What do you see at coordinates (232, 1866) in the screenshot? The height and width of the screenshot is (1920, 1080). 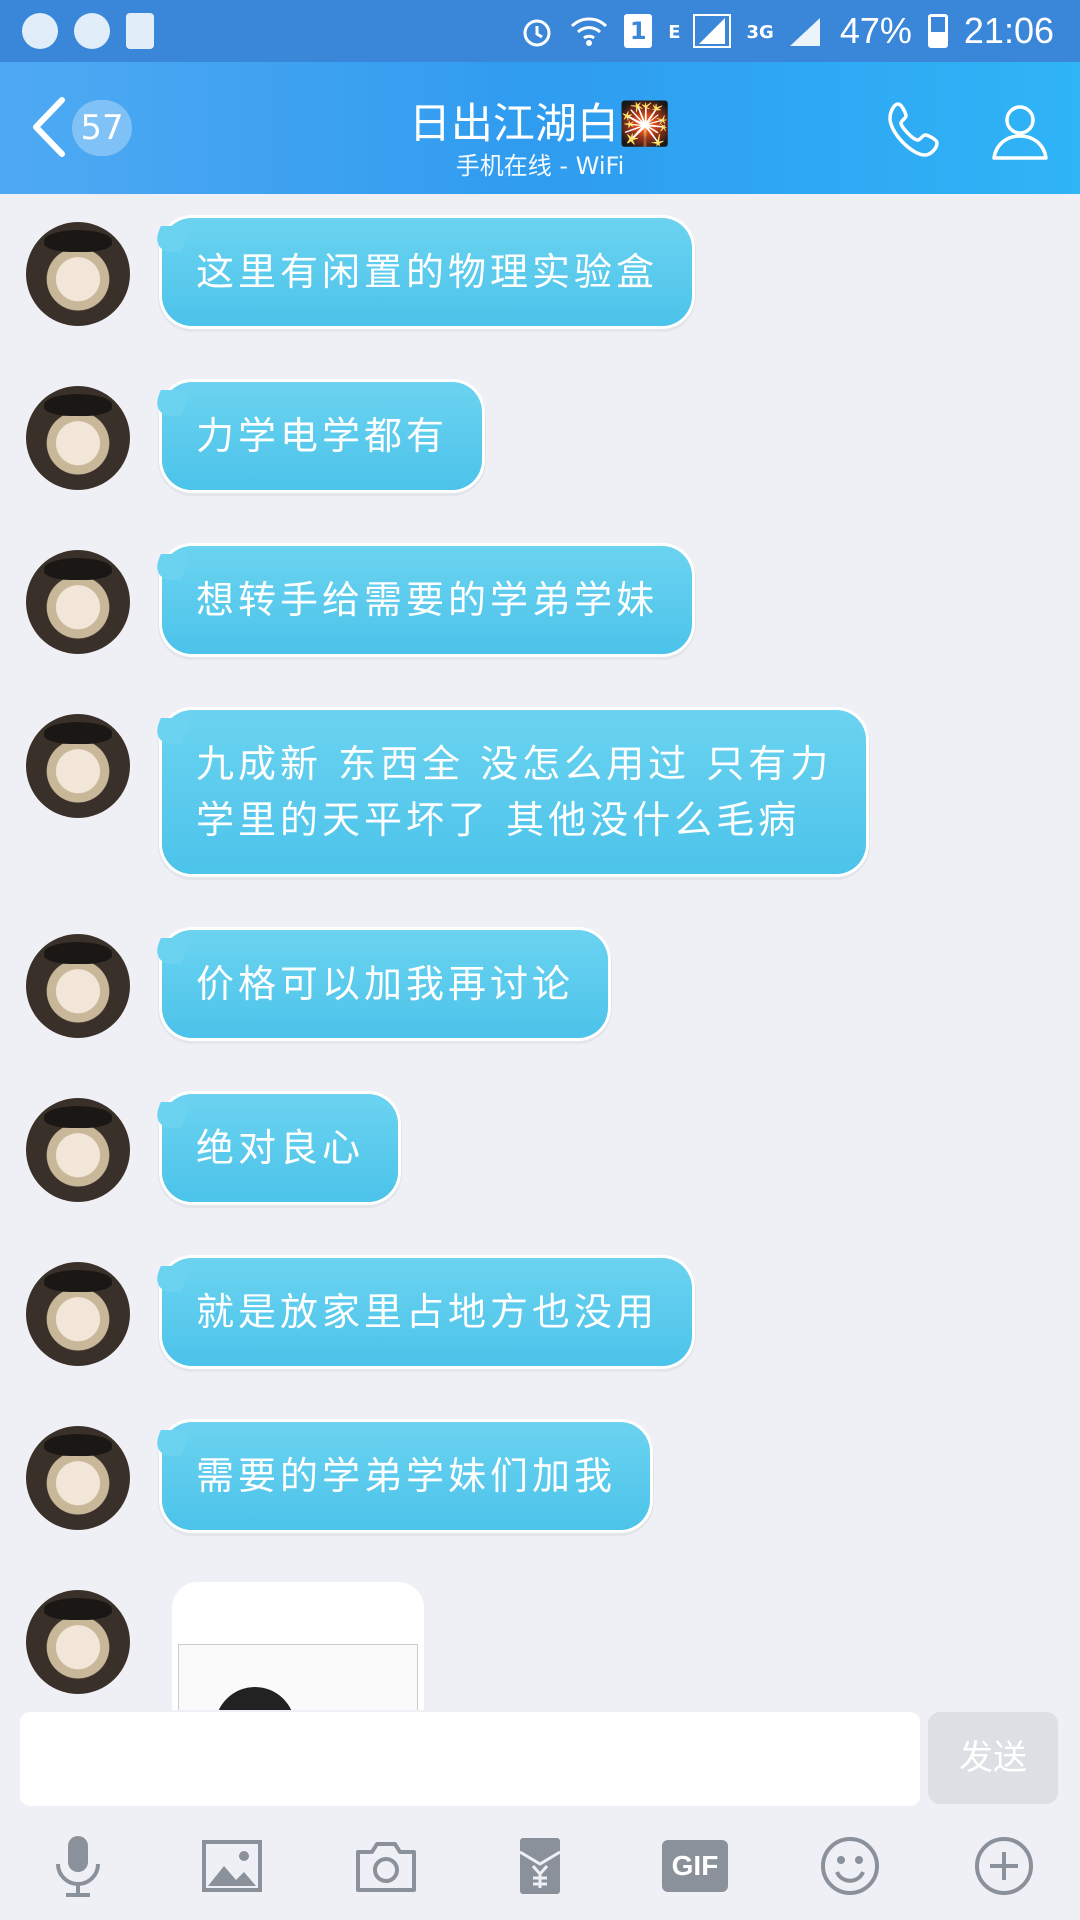 I see `image-icon` at bounding box center [232, 1866].